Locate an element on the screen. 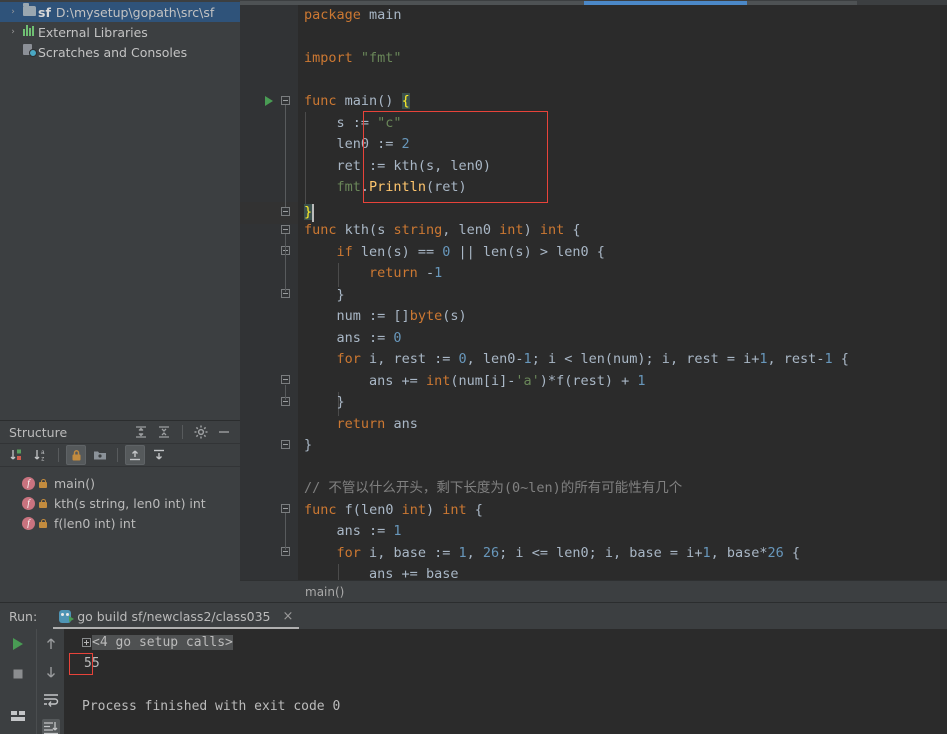 Image resolution: width=947 pixels, height=734 pixels. structure-item-kth: f kth(s string, len0 int) int is located at coordinates (120, 503).